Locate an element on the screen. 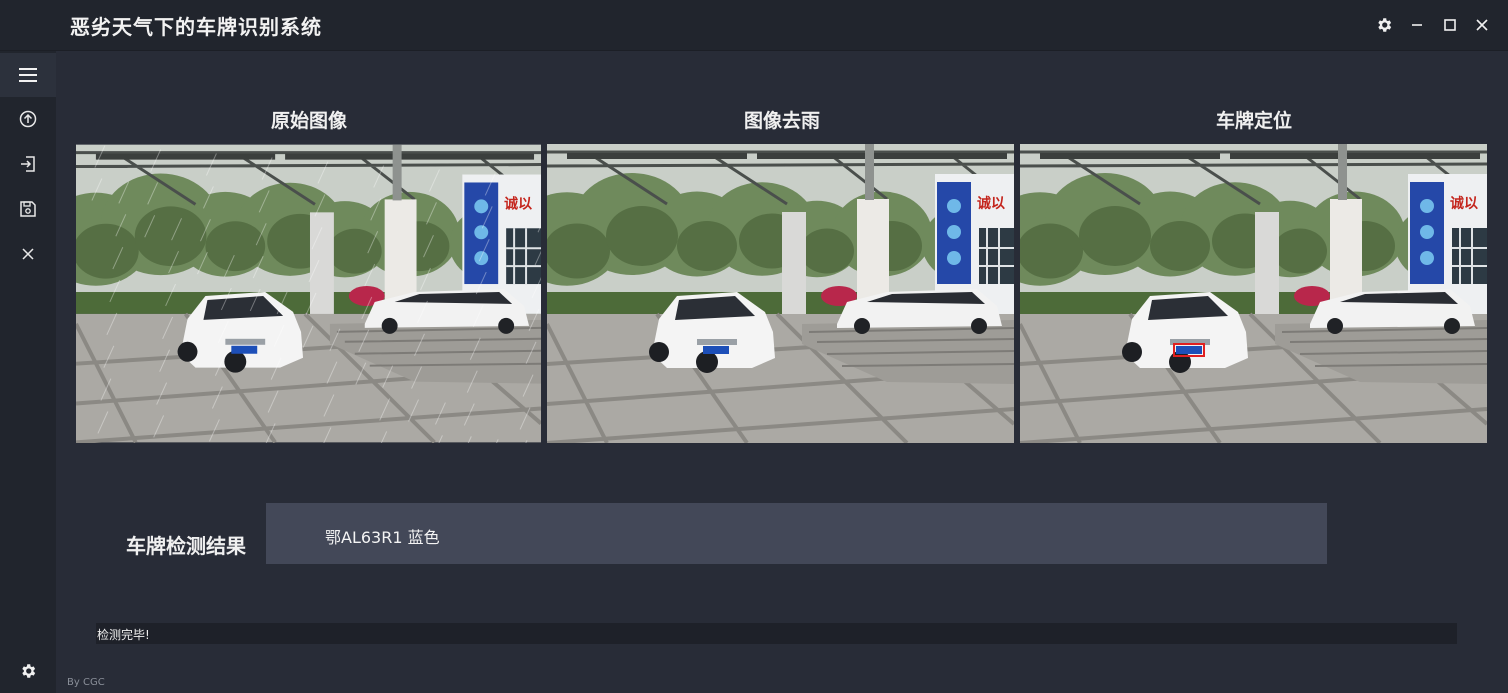 Image resolution: width=1508 pixels, height=693 pixels. maximize-icon is located at coordinates (1450, 25).